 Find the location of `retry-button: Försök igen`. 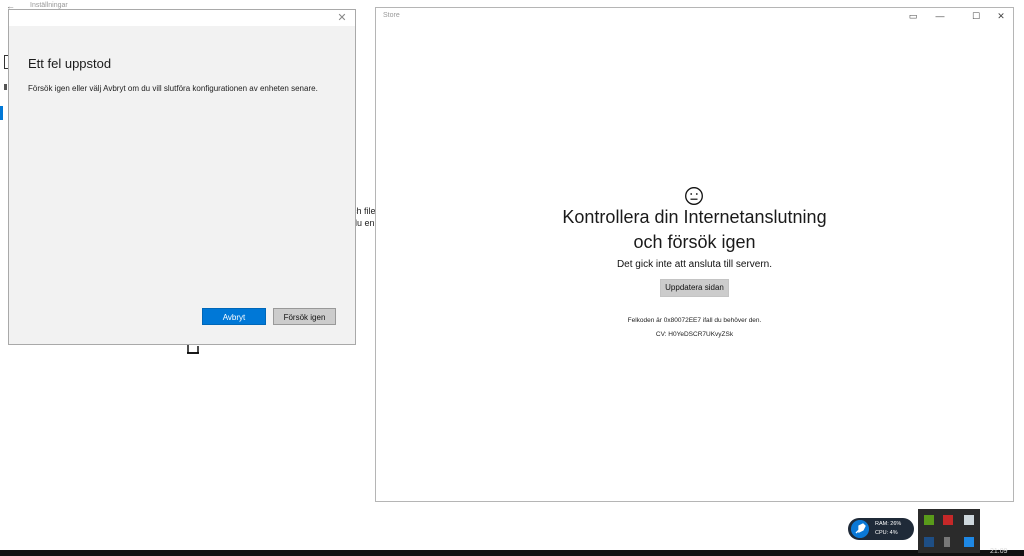

retry-button: Försök igen is located at coordinates (304, 316).